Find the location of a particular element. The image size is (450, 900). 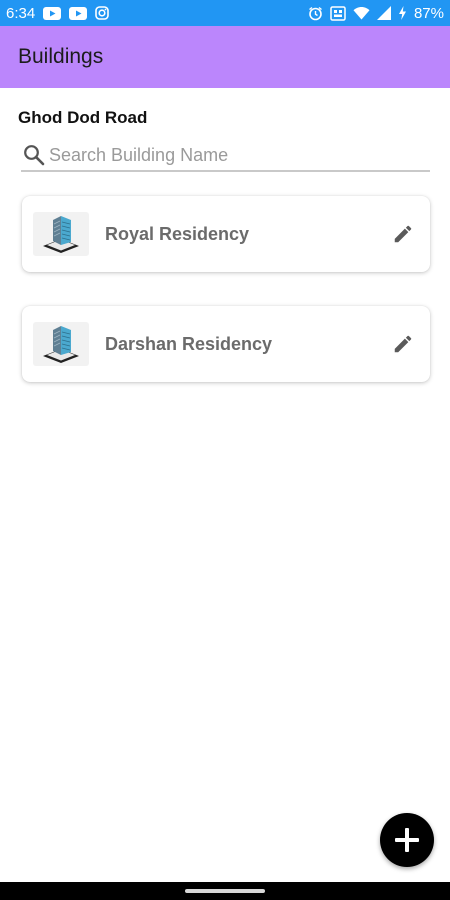

location-label: Ghod Dod Road is located at coordinates (83, 117).